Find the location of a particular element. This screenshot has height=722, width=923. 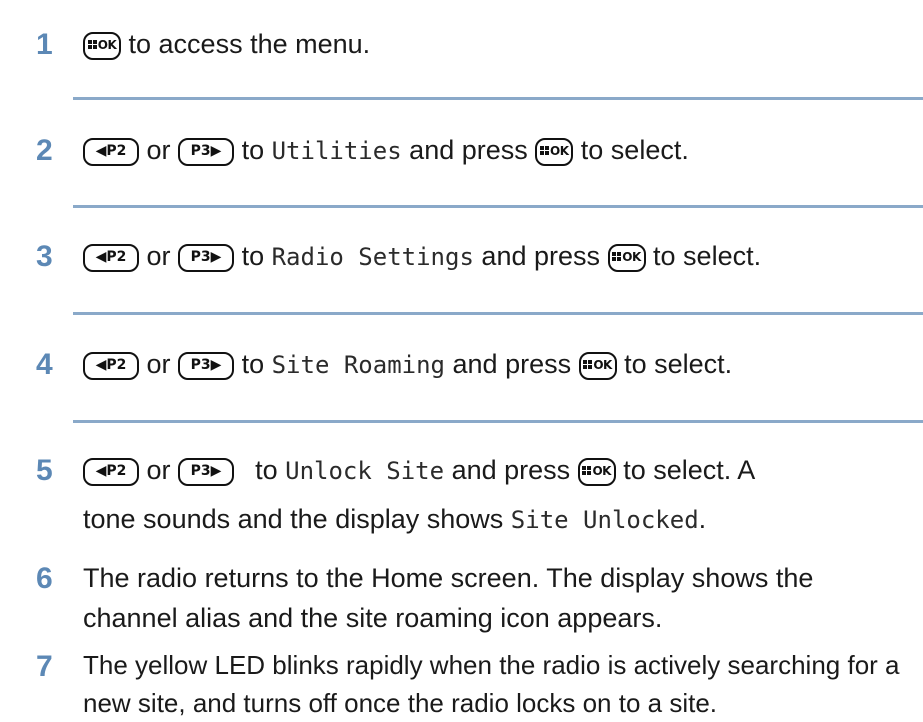

step-text: OK to access the menu. is located at coordinates (501, 44).